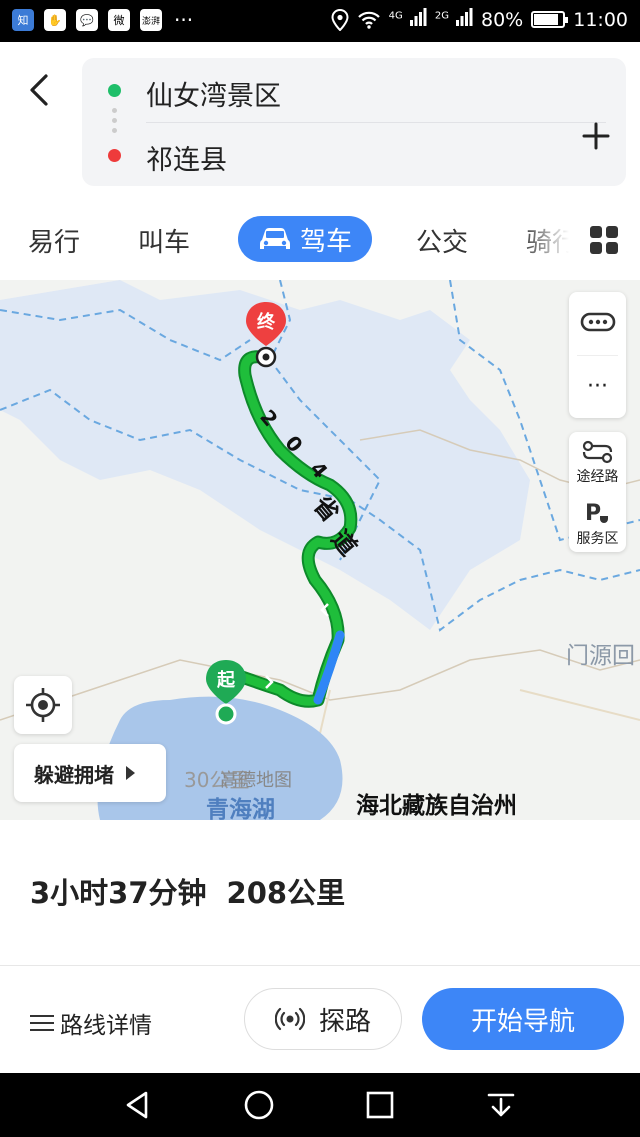 The height and width of the screenshot is (1137, 640). What do you see at coordinates (102, 20) in the screenshot?
I see `notification-icons: 知 ✋ 💬 微 澎湃 ···` at bounding box center [102, 20].